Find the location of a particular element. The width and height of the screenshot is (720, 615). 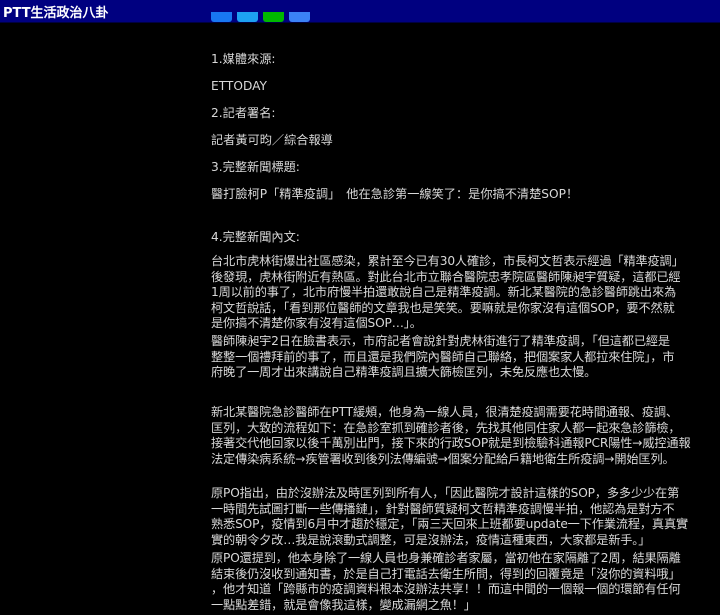

section-2-heading: 2.記者署名: is located at coordinates (243, 113).